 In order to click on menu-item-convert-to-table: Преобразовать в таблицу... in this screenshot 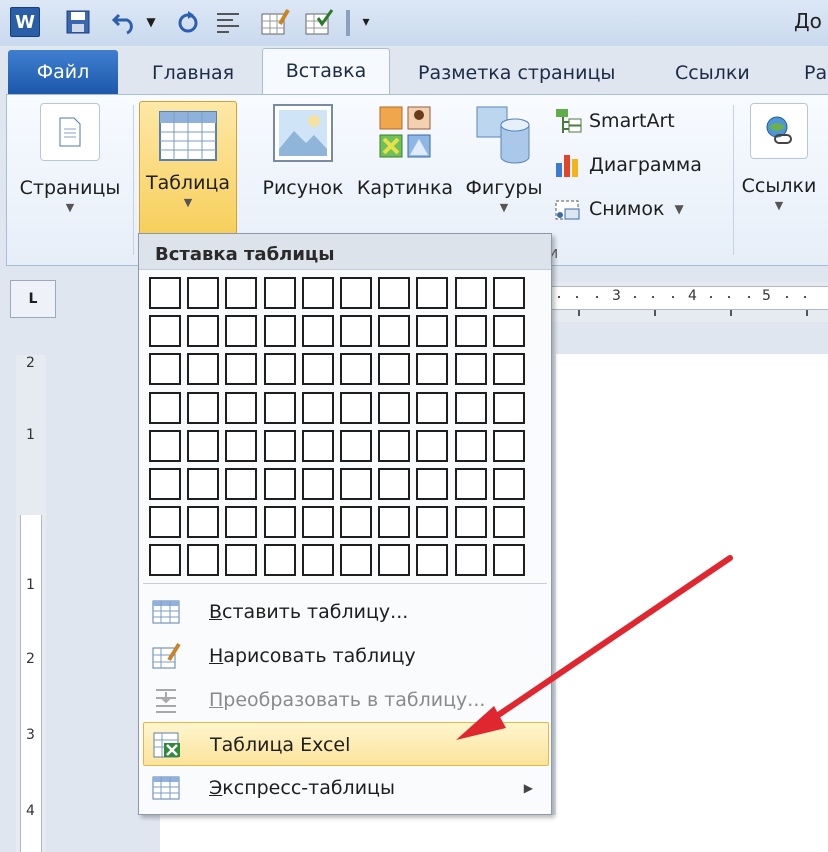, I will do `click(346, 700)`.